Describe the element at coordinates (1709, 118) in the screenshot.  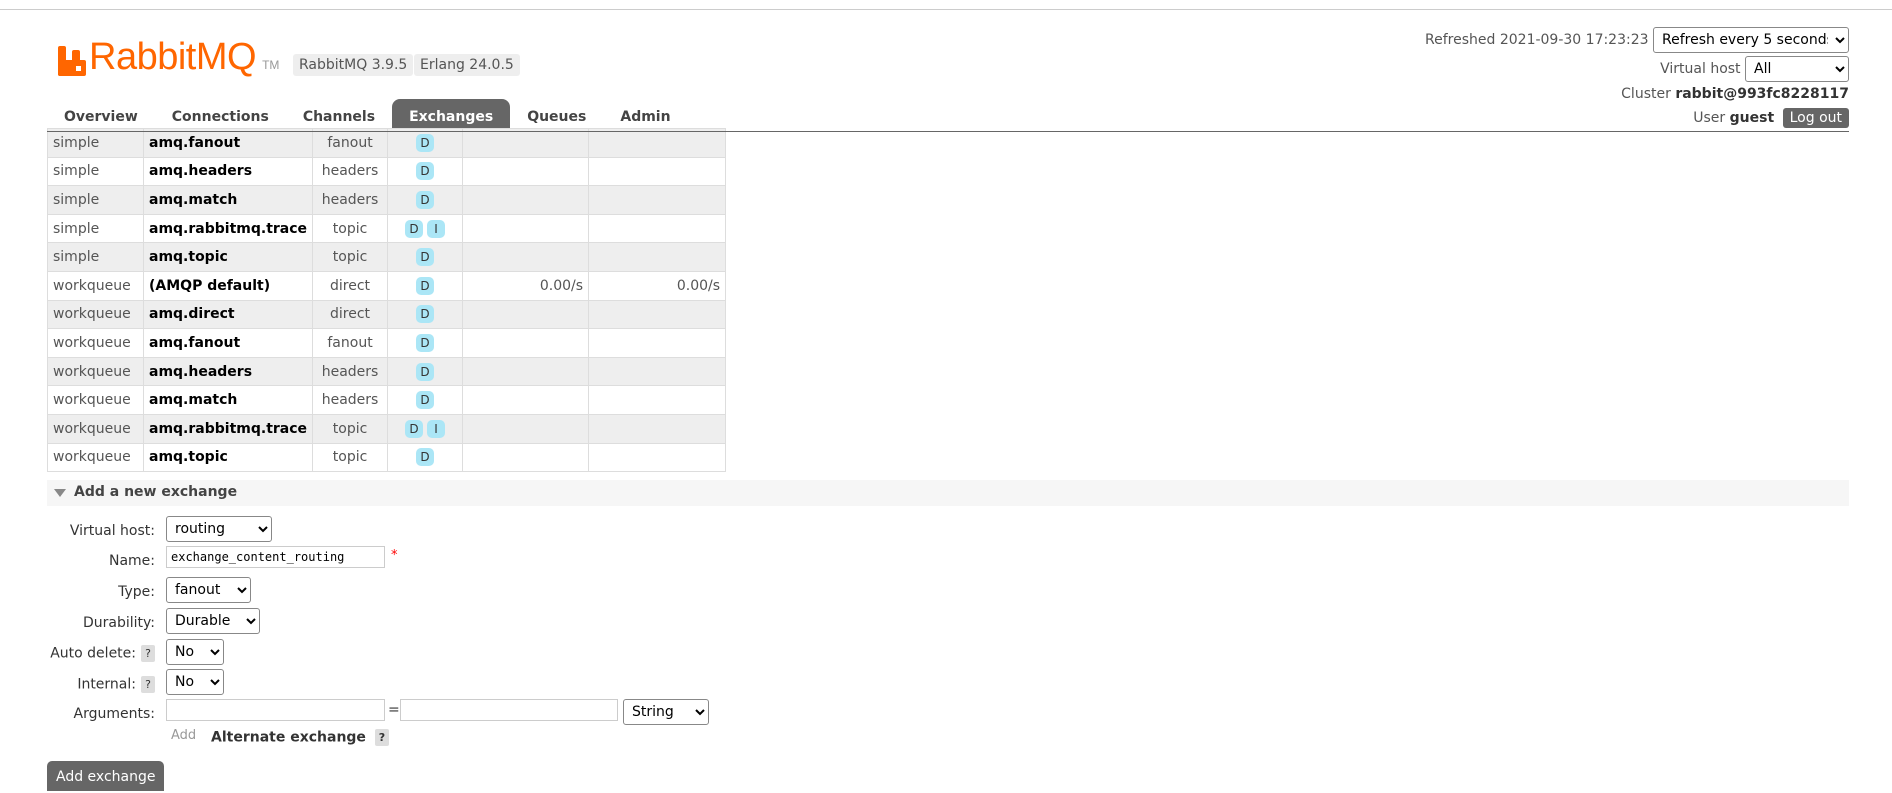
I see `user-label: User` at that location.